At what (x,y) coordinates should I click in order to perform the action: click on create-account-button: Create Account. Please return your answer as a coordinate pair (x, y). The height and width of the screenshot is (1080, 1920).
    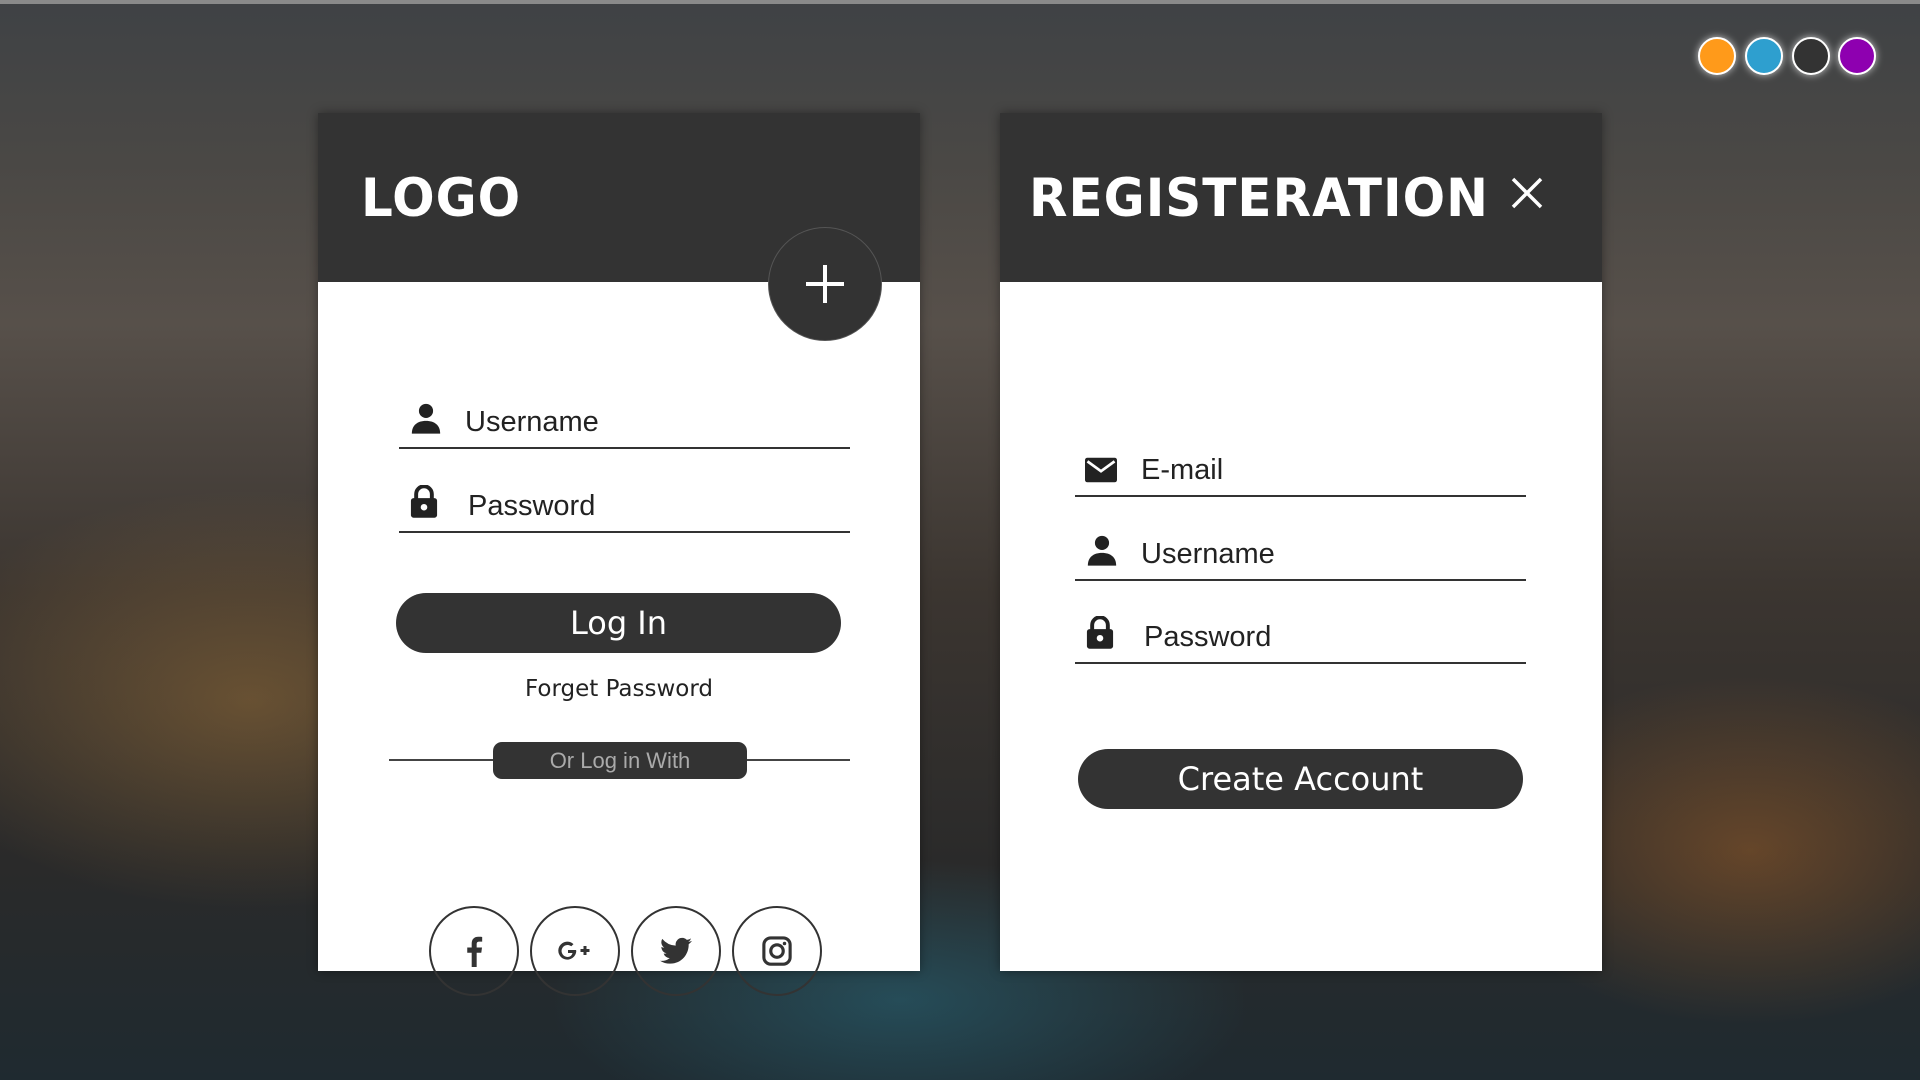
    Looking at the image, I should click on (1300, 779).